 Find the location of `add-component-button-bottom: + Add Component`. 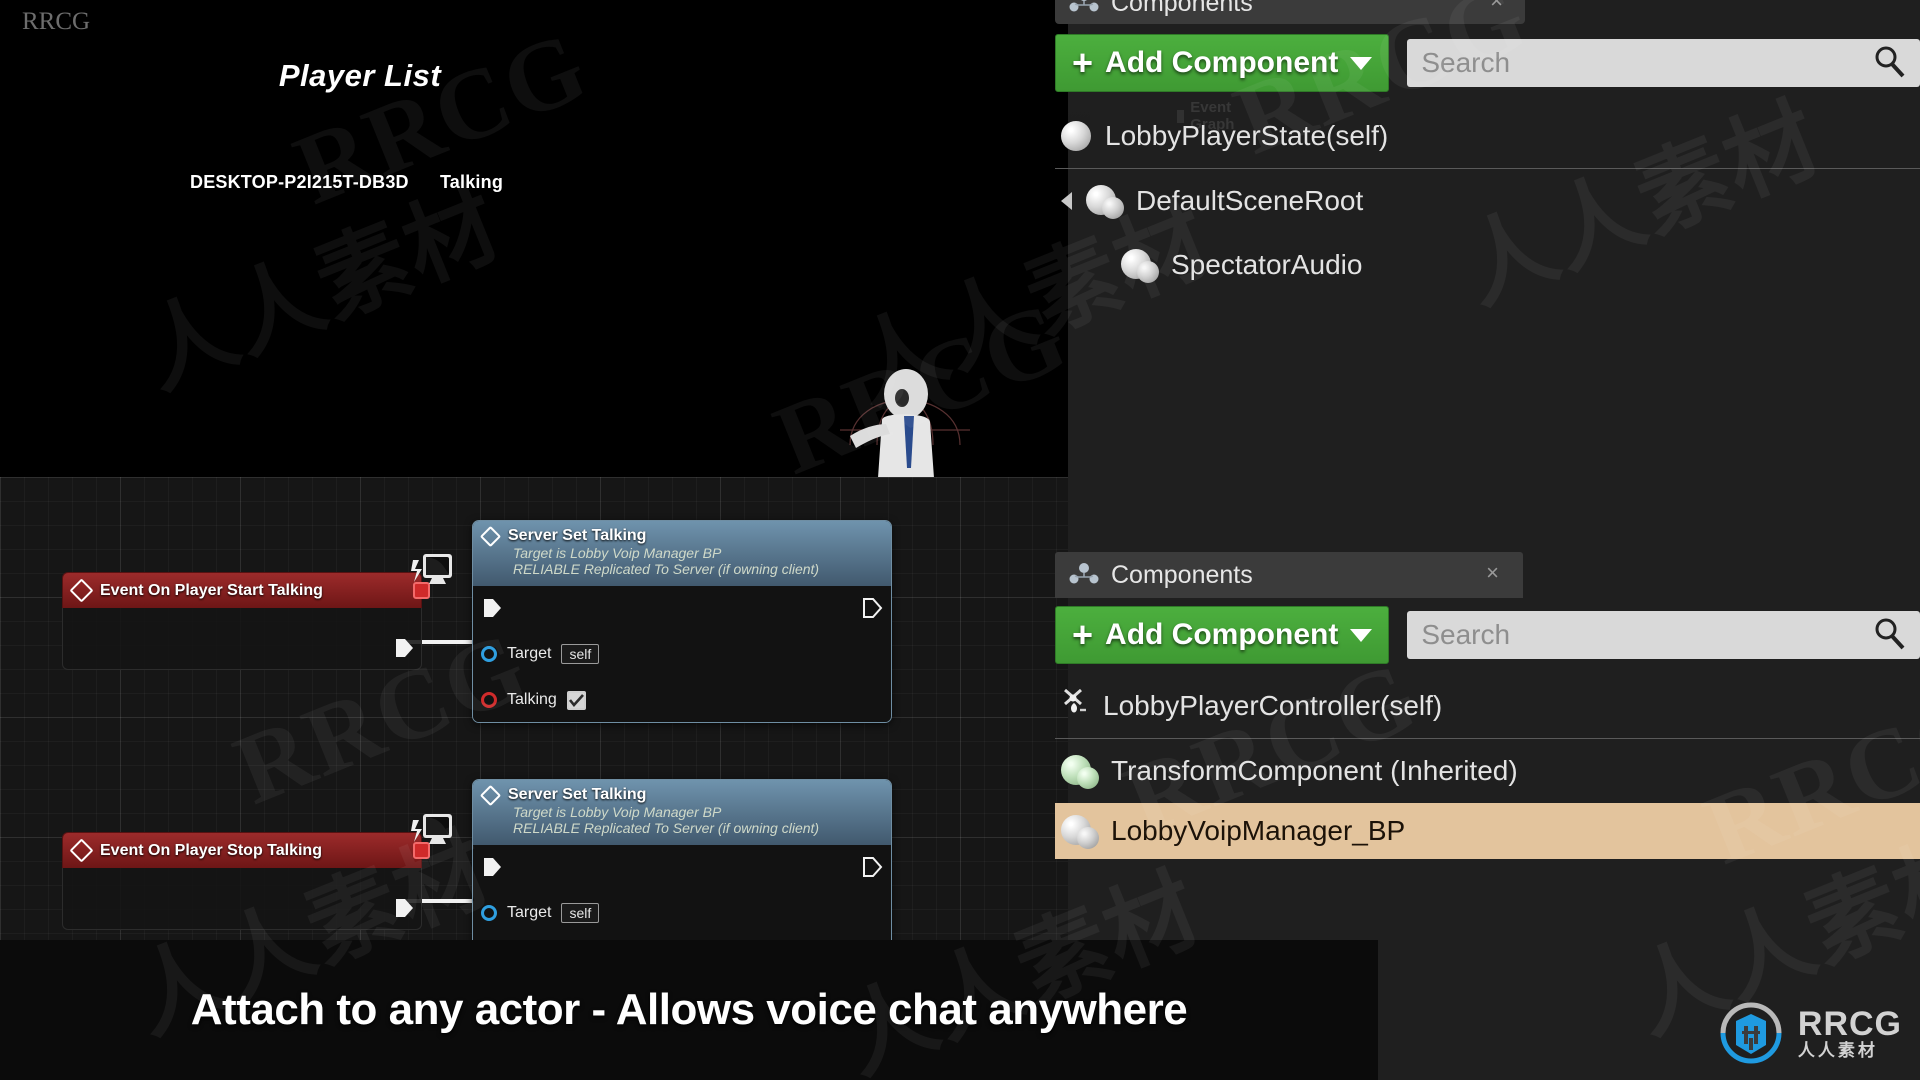

add-component-button-bottom: + Add Component is located at coordinates (1222, 635).